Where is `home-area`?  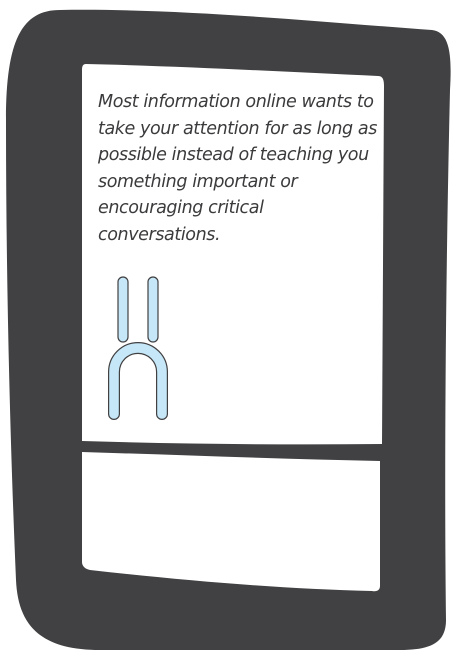 home-area is located at coordinates (231, 522).